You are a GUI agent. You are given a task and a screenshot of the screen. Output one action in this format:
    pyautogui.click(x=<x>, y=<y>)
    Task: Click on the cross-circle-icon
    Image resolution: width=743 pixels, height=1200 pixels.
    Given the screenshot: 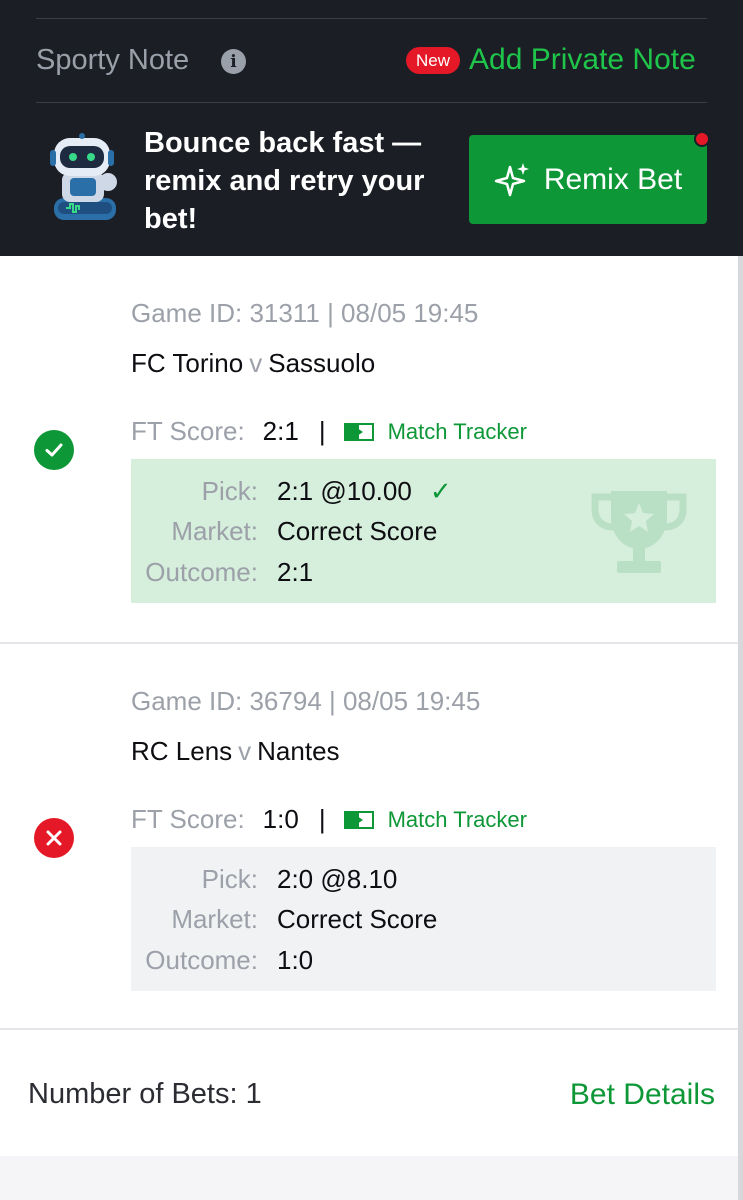 What is the action you would take?
    pyautogui.click(x=54, y=838)
    